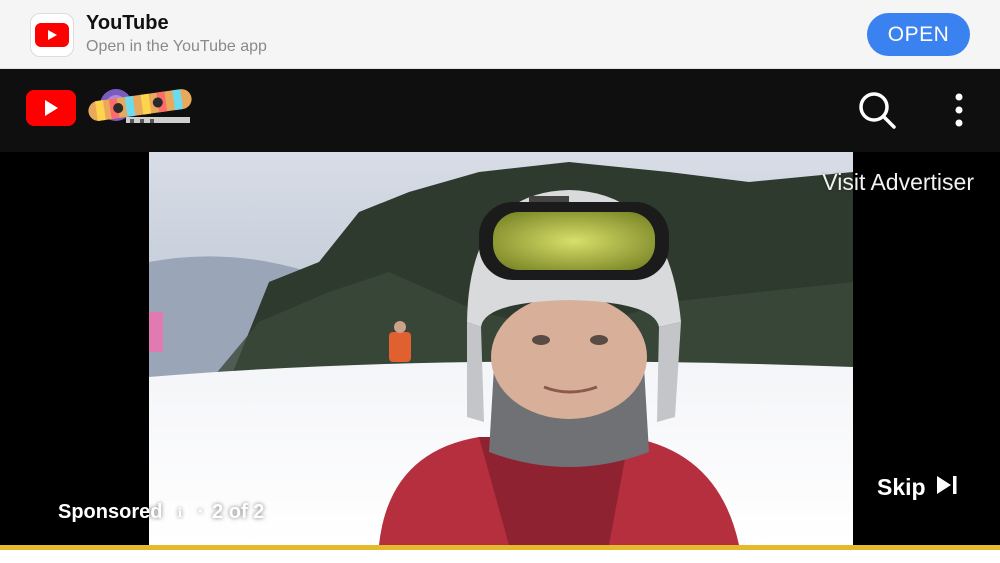 The height and width of the screenshot is (563, 1000). What do you see at coordinates (238, 512) in the screenshot?
I see `ad-count: 2 of 2` at bounding box center [238, 512].